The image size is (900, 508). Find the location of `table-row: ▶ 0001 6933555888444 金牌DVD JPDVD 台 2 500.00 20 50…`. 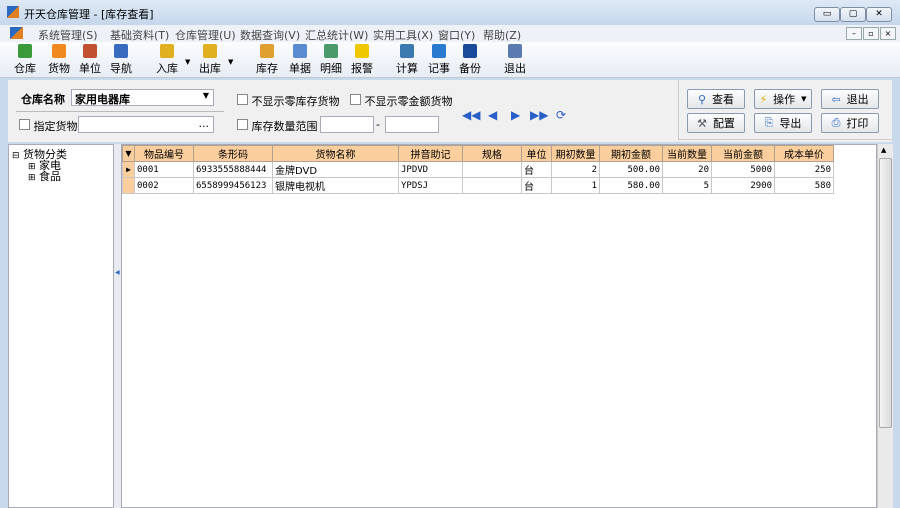

table-row: ▶ 0001 6933555888444 金牌DVD JPDVD 台 2 500.00 20 50… is located at coordinates (478, 169).